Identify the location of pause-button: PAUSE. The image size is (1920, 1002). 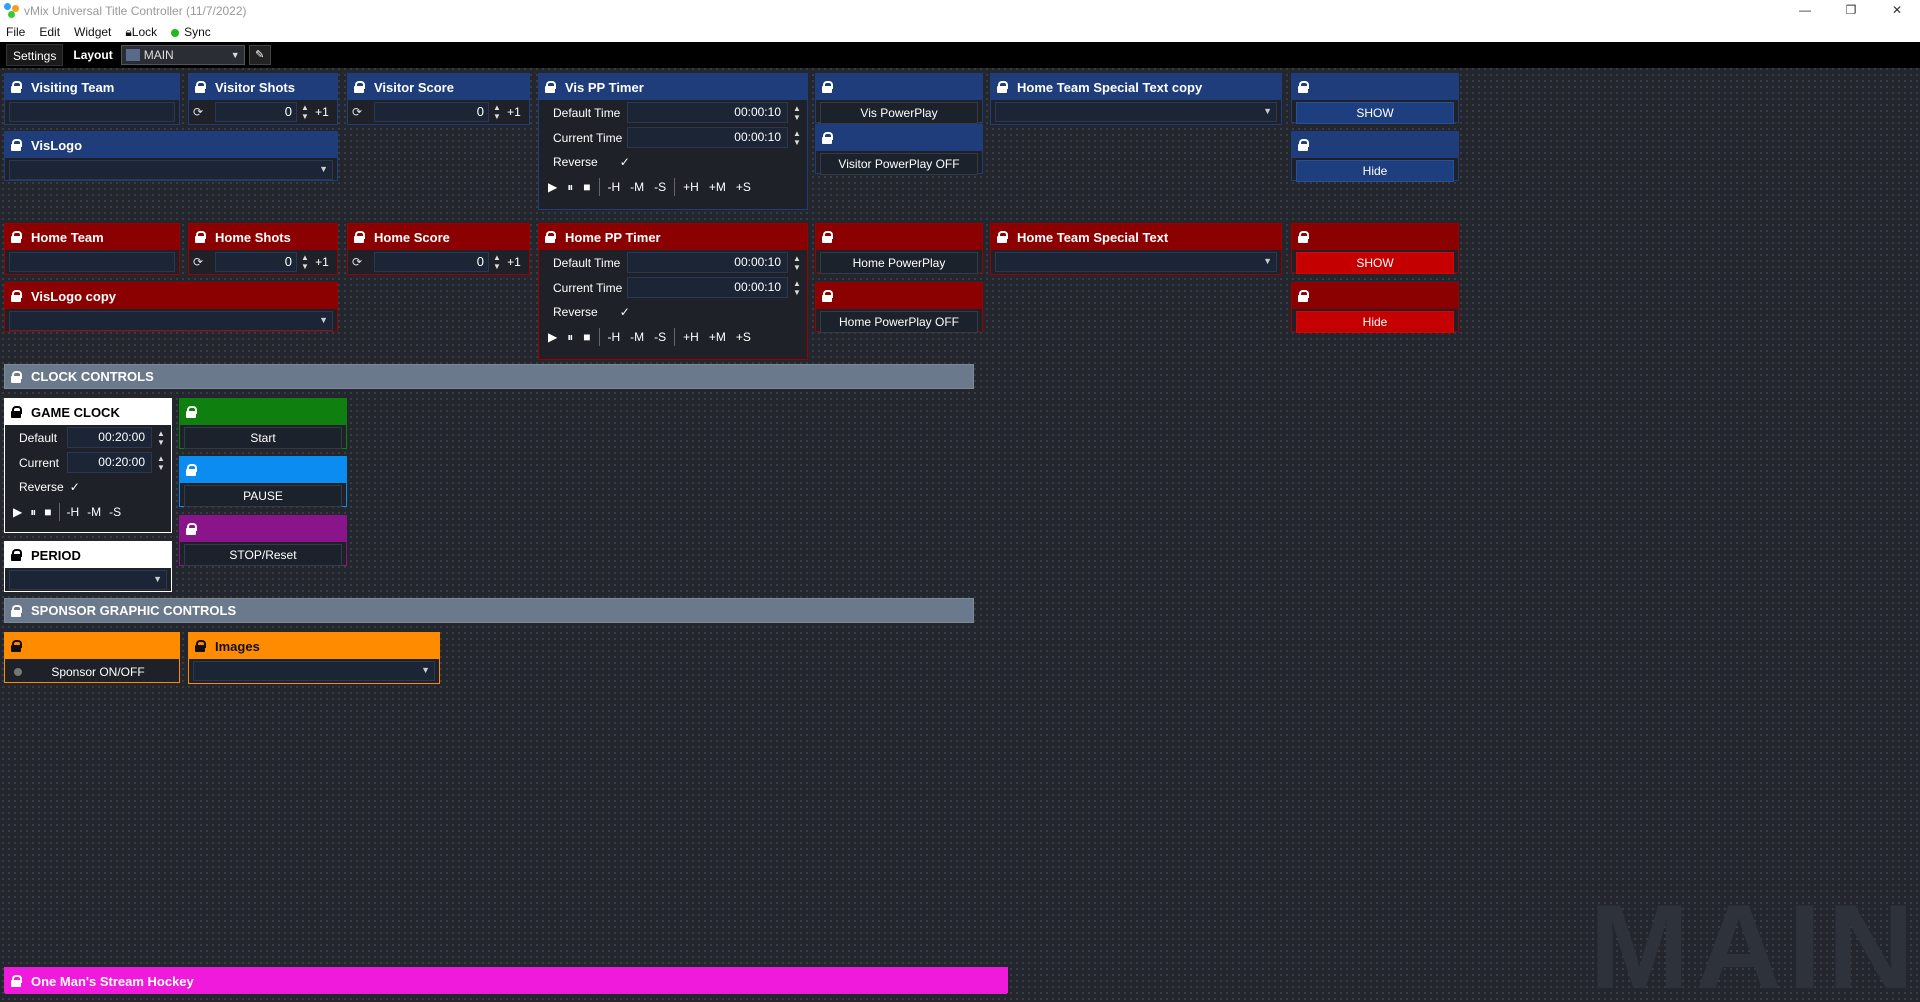
(263, 496).